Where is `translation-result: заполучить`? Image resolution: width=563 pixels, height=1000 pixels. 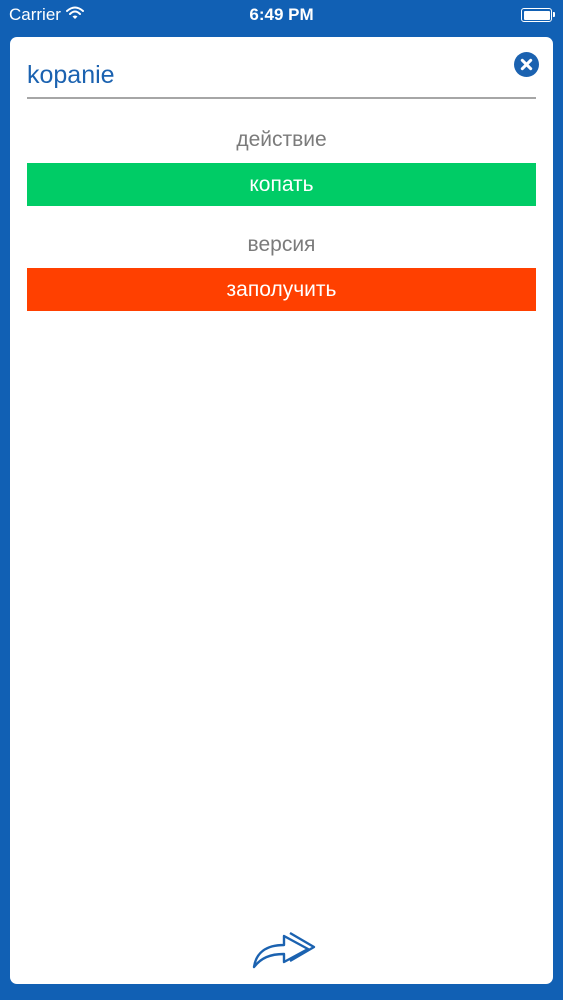
translation-result: заполучить is located at coordinates (281, 289).